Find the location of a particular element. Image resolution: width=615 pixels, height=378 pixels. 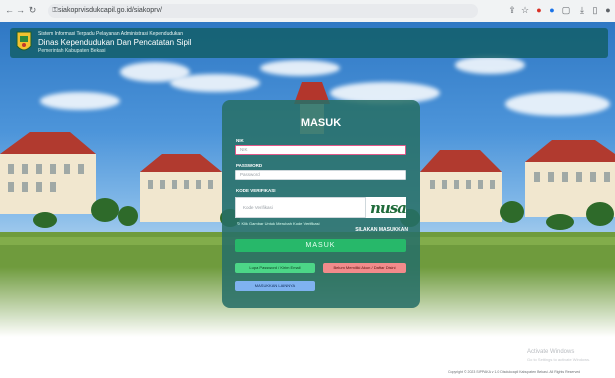

reload-icon: ↻ is located at coordinates (32, 10).